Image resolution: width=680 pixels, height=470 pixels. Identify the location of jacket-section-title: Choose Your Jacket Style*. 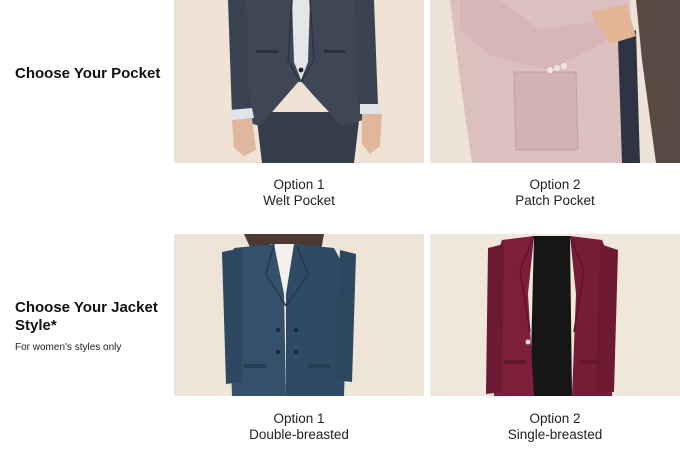
(86, 316).